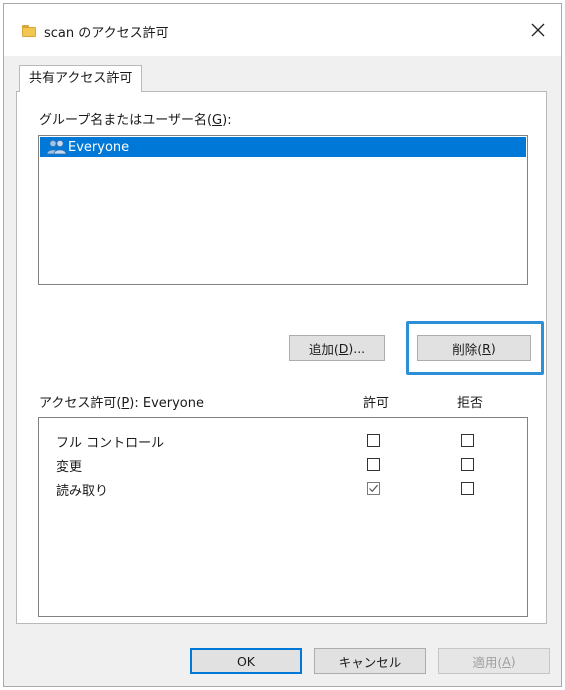 The image size is (565, 690). I want to click on title-bar: scan のアクセス許可, so click(282, 30).